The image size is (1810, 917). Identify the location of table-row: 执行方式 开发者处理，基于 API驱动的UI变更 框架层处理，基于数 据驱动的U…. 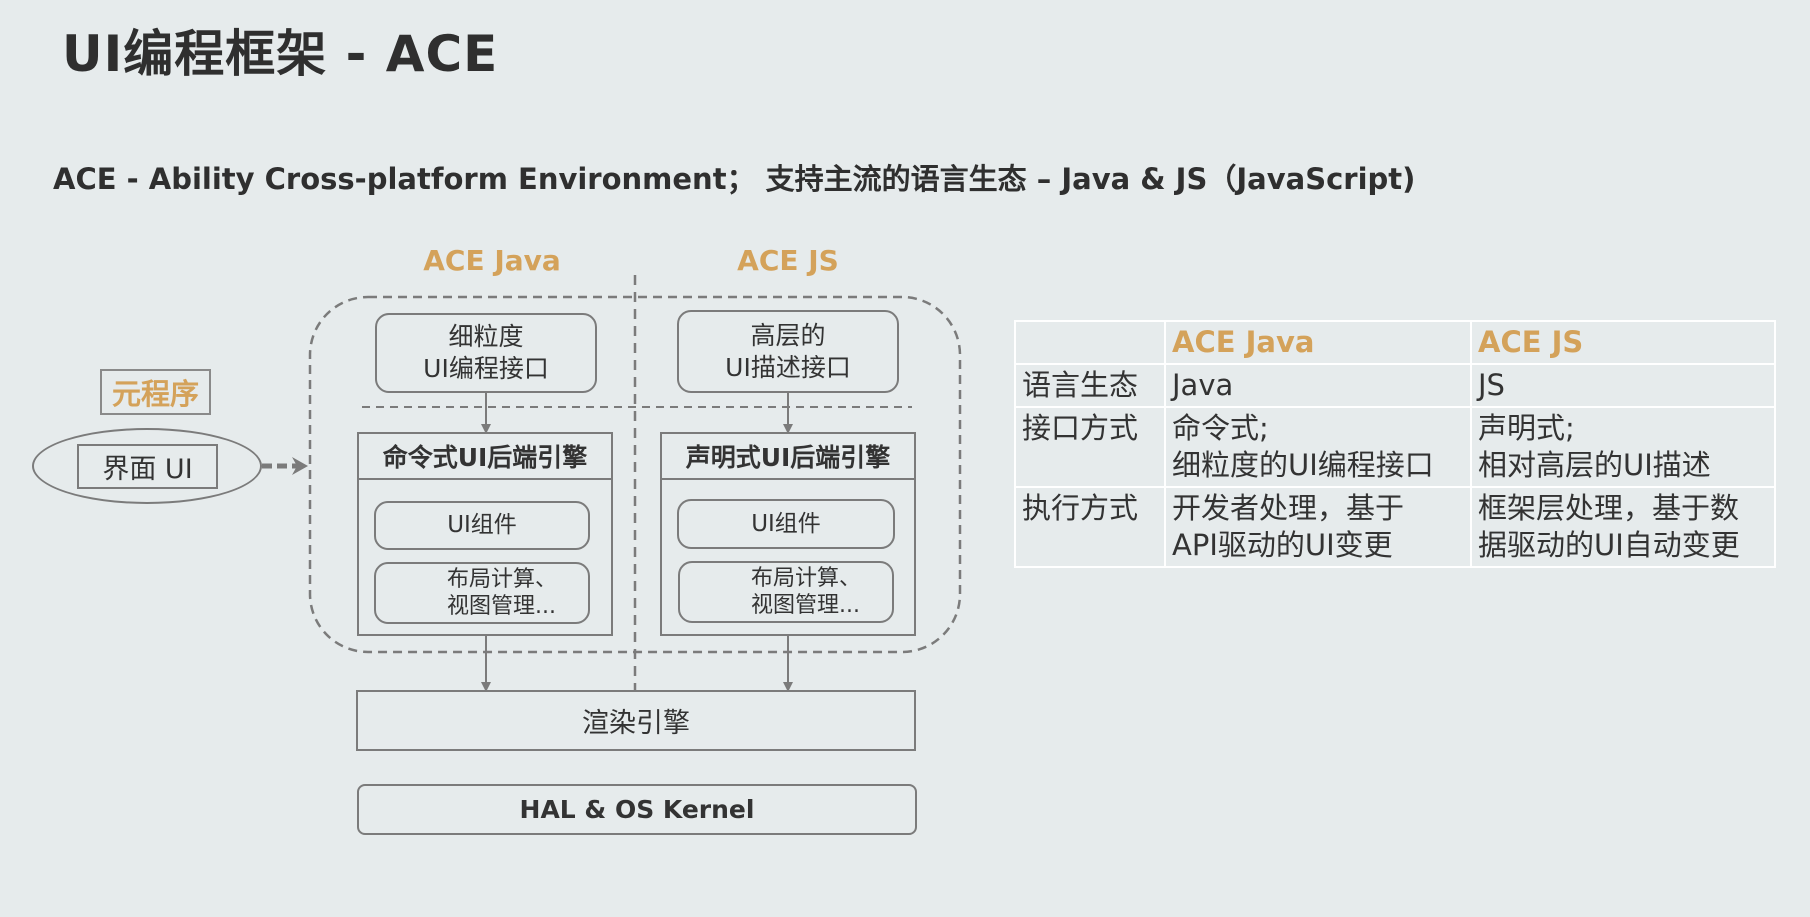
(1395, 527).